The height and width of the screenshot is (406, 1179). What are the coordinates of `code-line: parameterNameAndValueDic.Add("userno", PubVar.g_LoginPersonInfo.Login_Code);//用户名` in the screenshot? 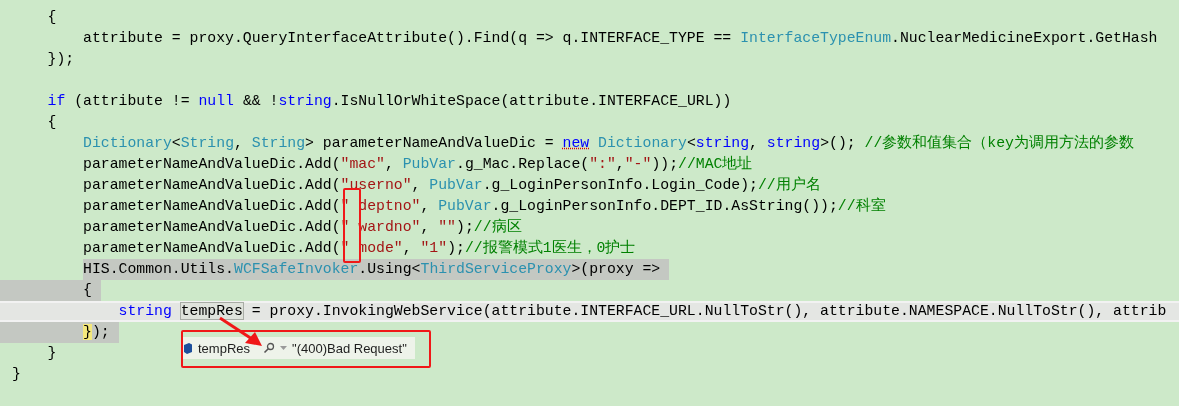 It's located at (451, 185).